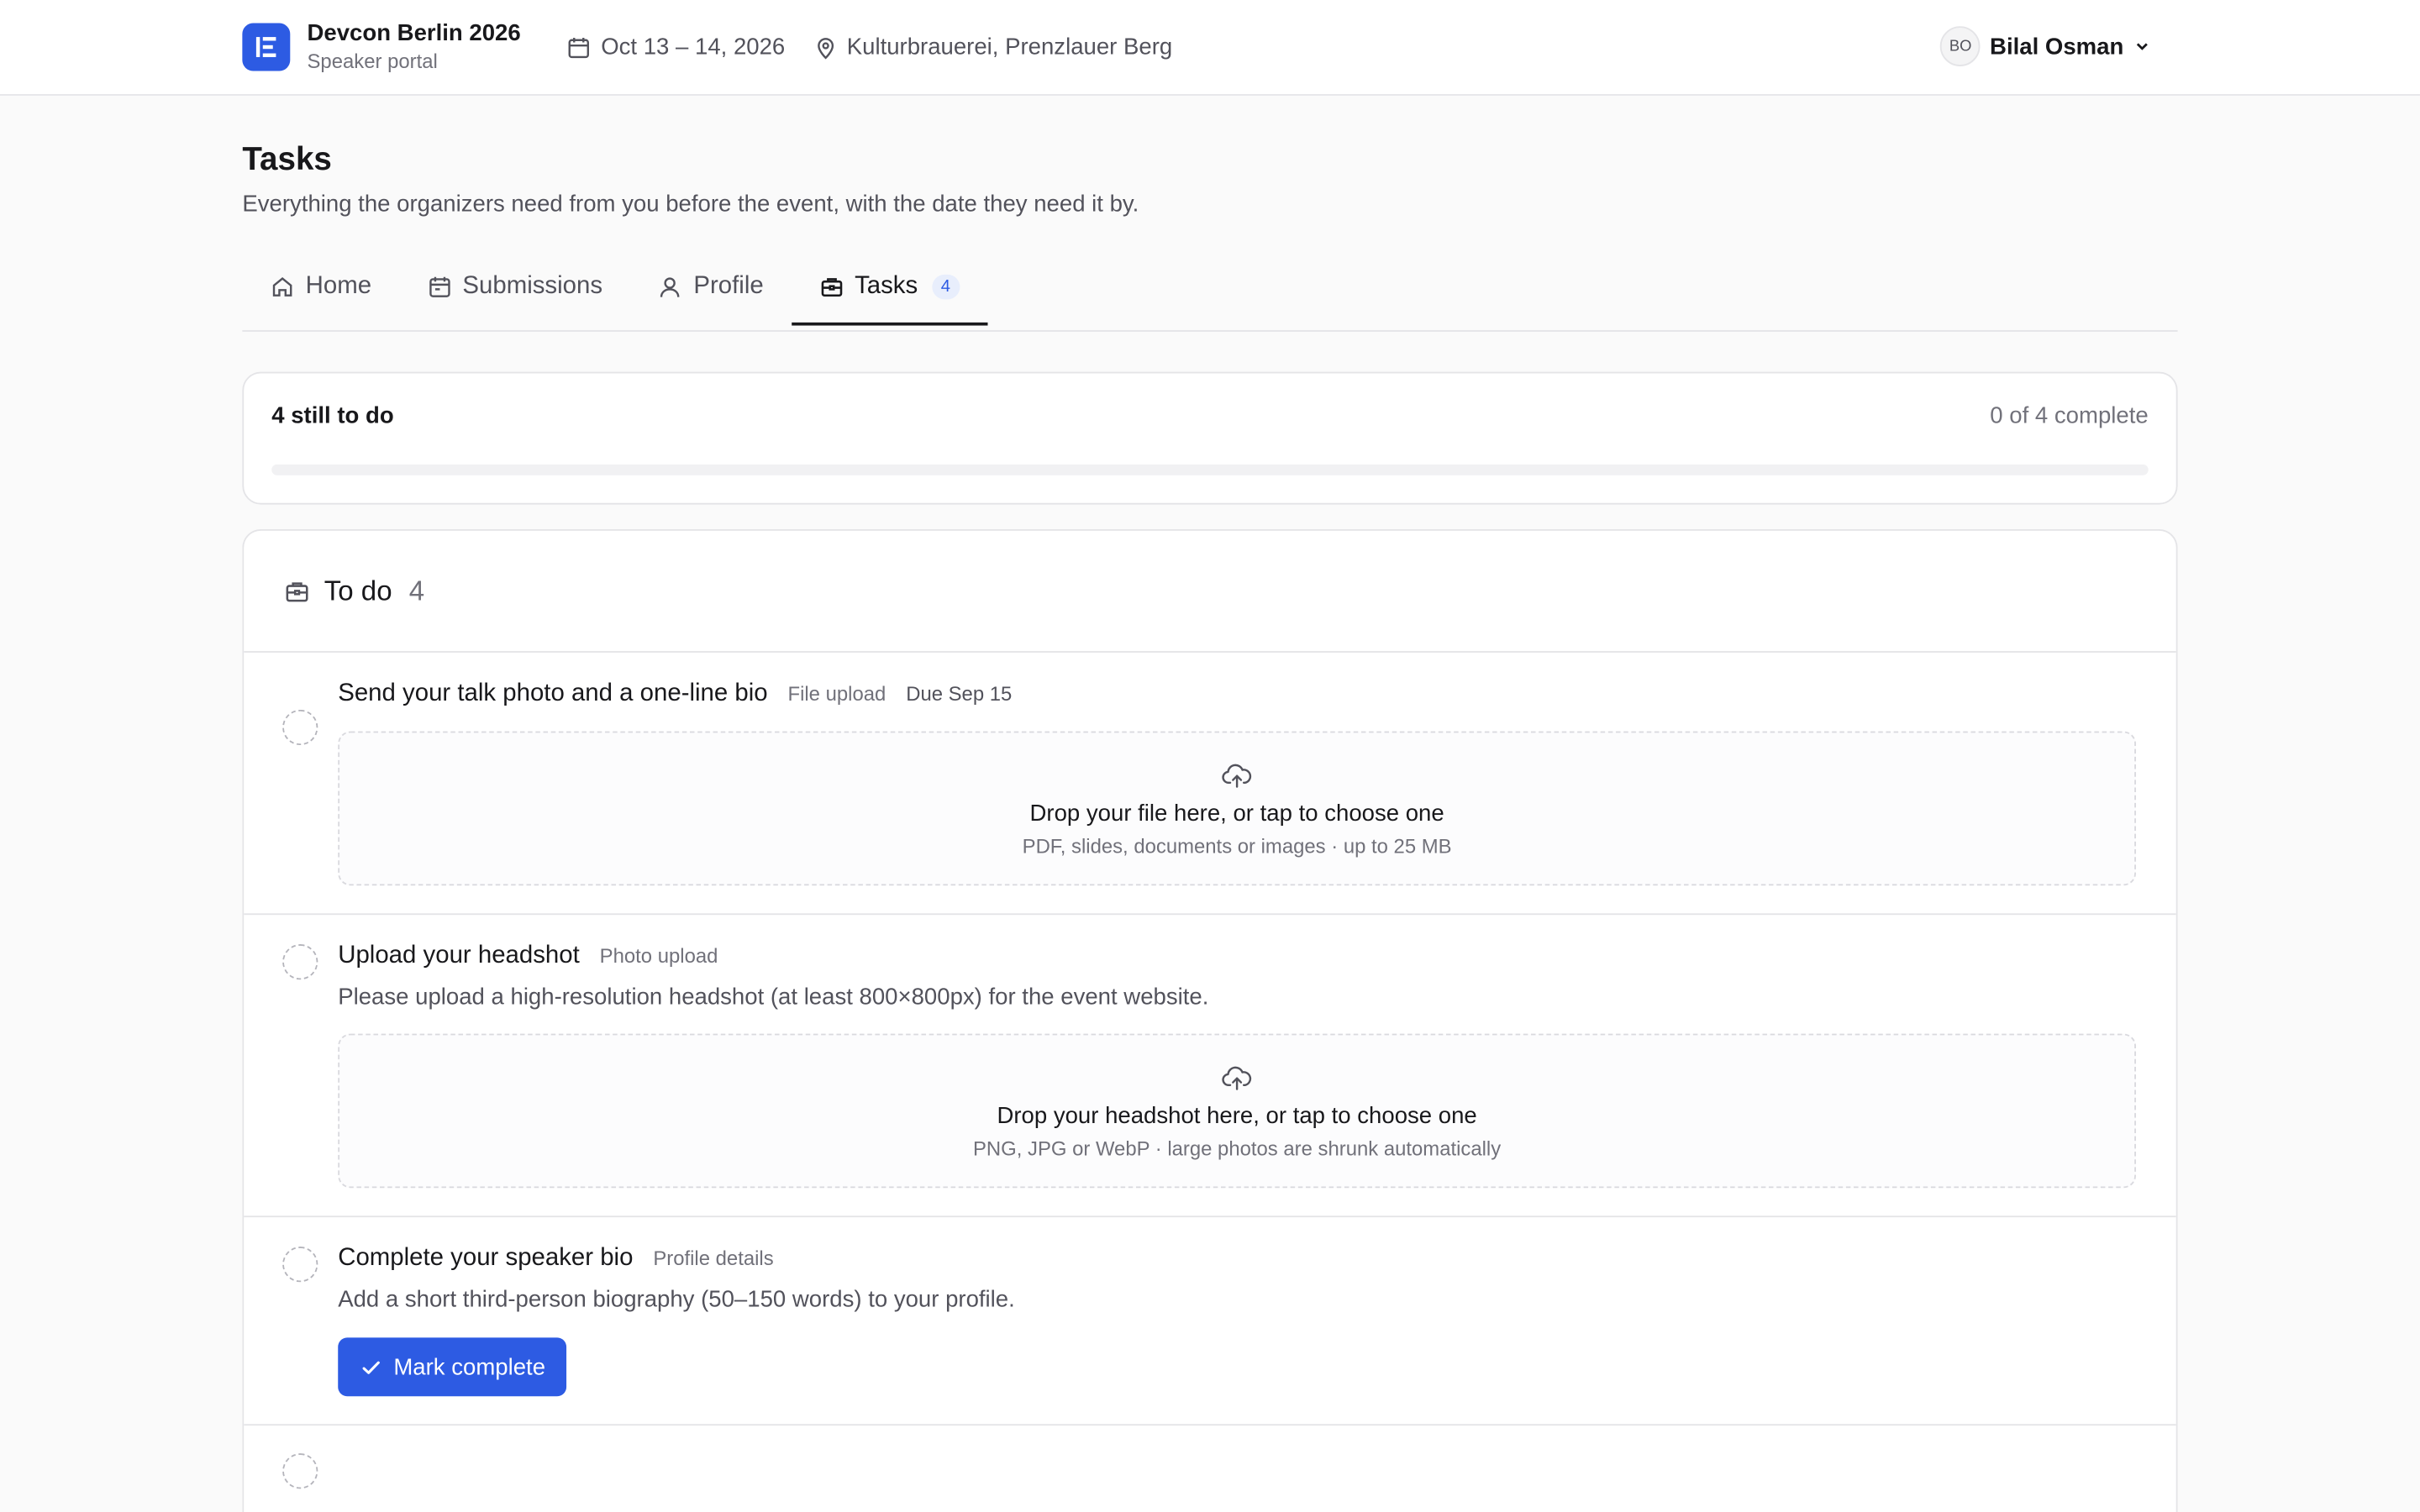 The height and width of the screenshot is (1512, 2420). Describe the element at coordinates (287, 159) in the screenshot. I see `page-title: Tasks` at that location.